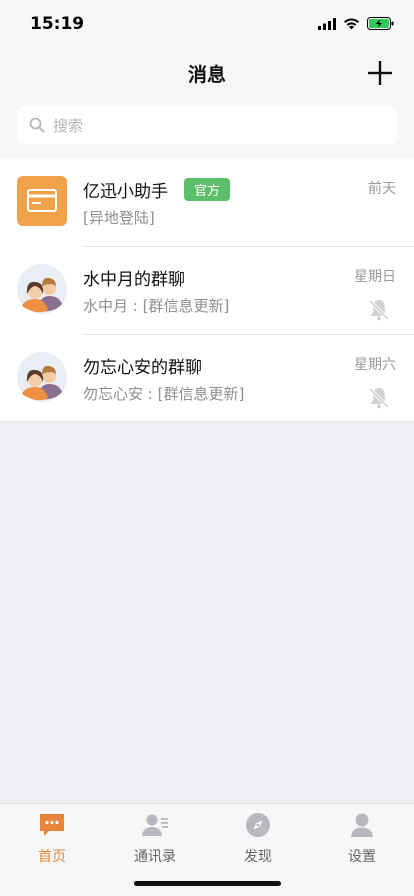  What do you see at coordinates (258, 838) in the screenshot?
I see `tab-discover: 发现` at bounding box center [258, 838].